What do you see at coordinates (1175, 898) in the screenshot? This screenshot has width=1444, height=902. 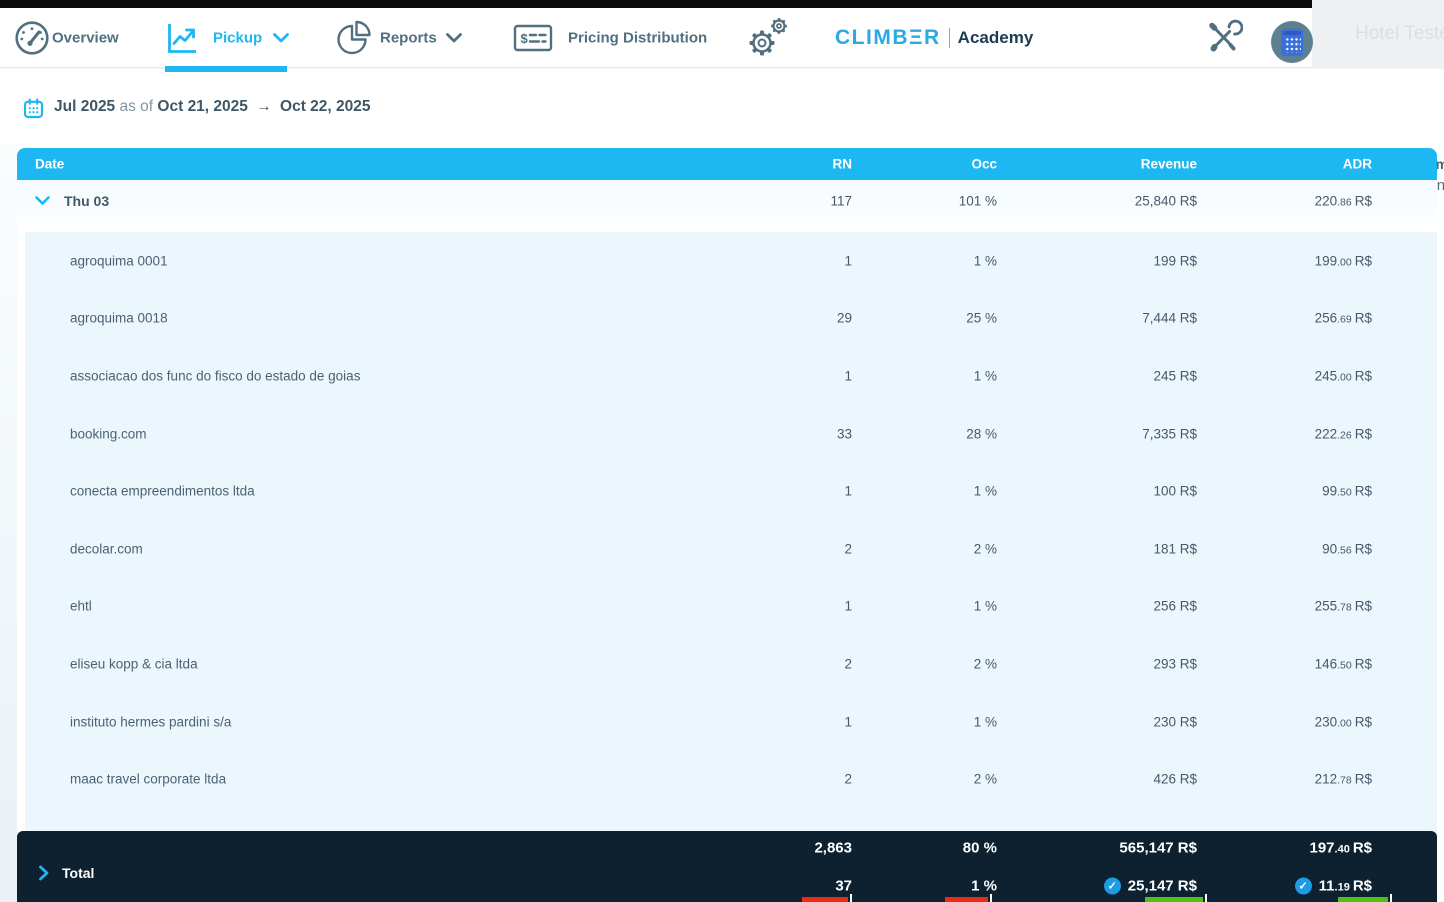 I see `revenue-pace-bar` at bounding box center [1175, 898].